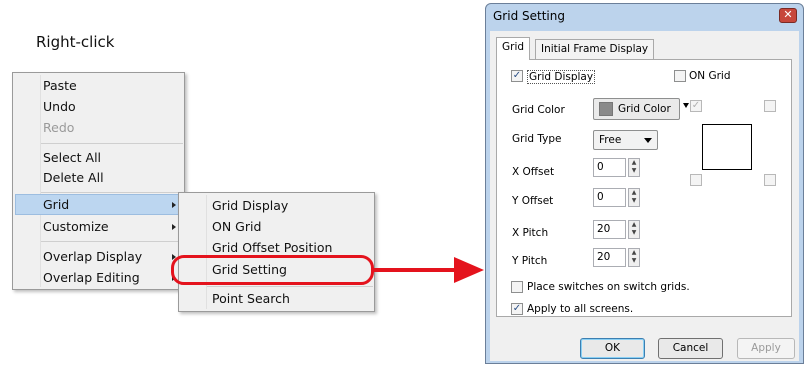 This screenshot has height=365, width=806. What do you see at coordinates (690, 348) in the screenshot?
I see `cancel-button: Cancel` at bounding box center [690, 348].